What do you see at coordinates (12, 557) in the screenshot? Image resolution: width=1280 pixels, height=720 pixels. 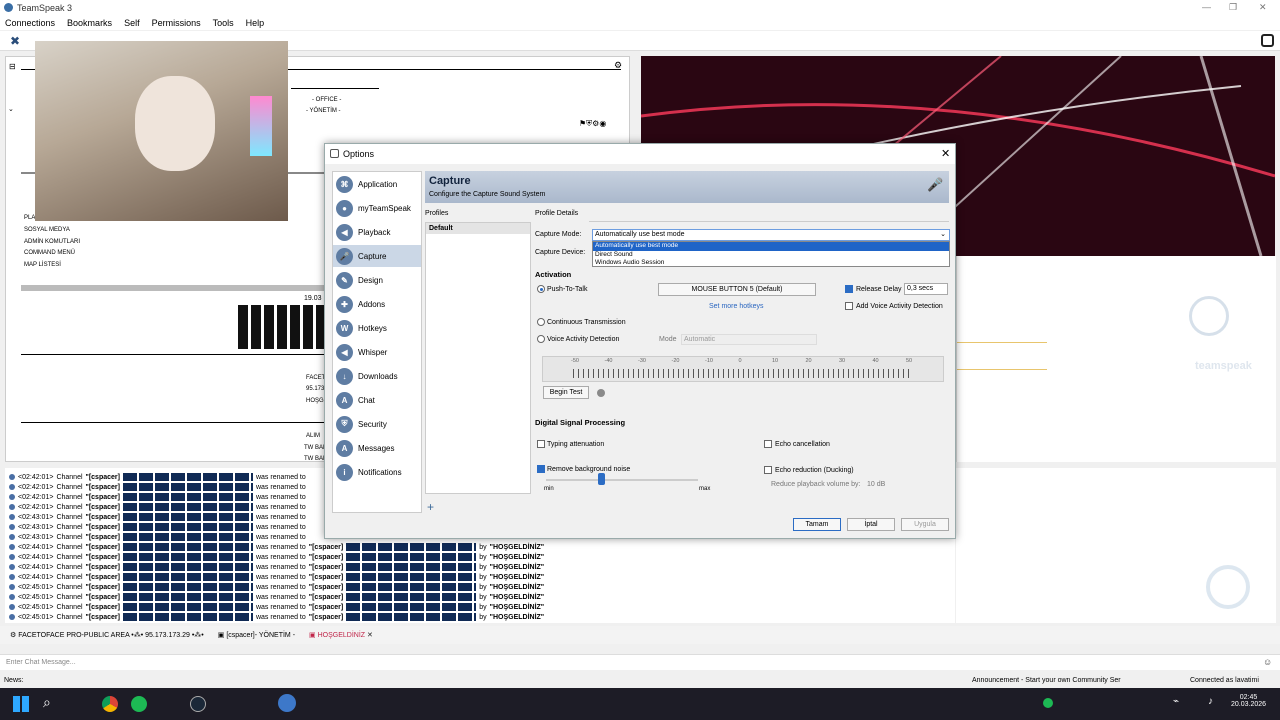 I see `info-icon` at bounding box center [12, 557].